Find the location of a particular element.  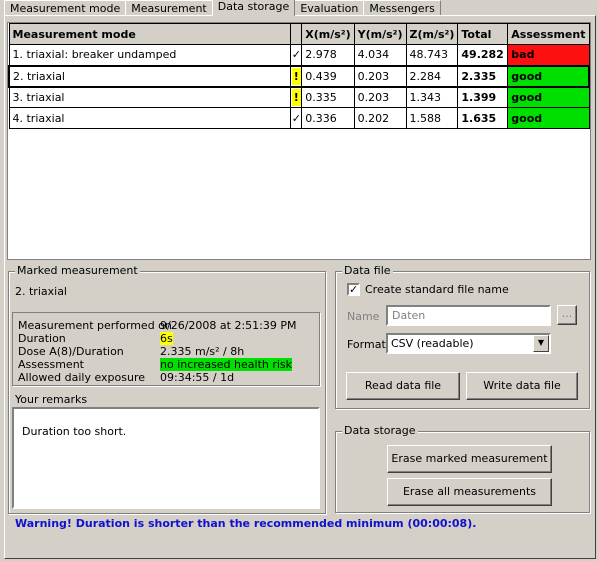

cell-x: 0.335 is located at coordinates (328, 97).